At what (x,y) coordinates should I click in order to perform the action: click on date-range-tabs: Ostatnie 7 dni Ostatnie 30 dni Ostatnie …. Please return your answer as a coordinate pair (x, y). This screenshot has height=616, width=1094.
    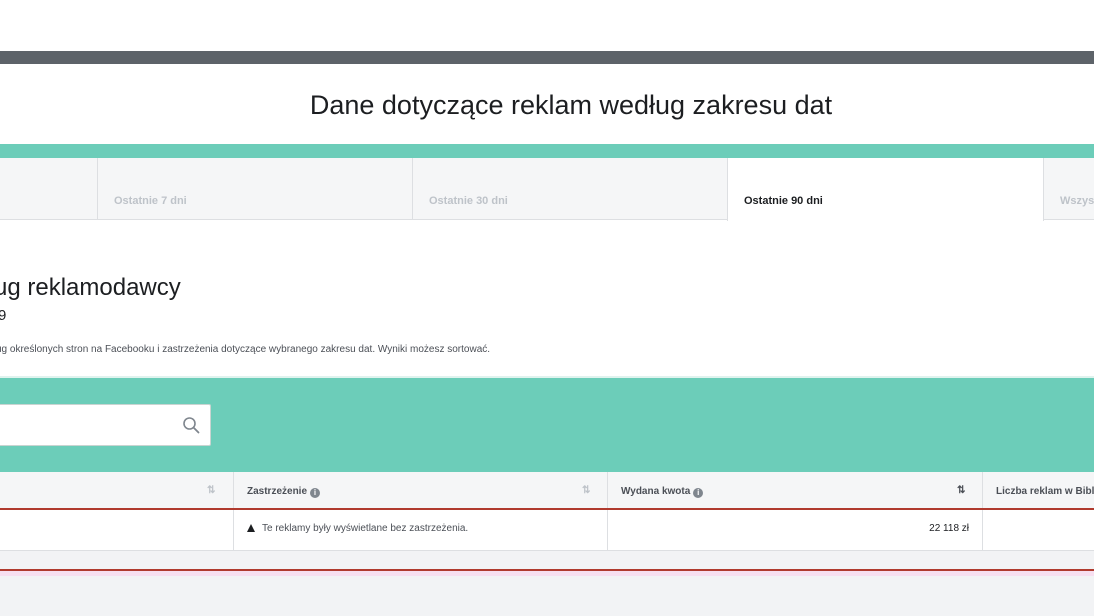
    Looking at the image, I should click on (547, 189).